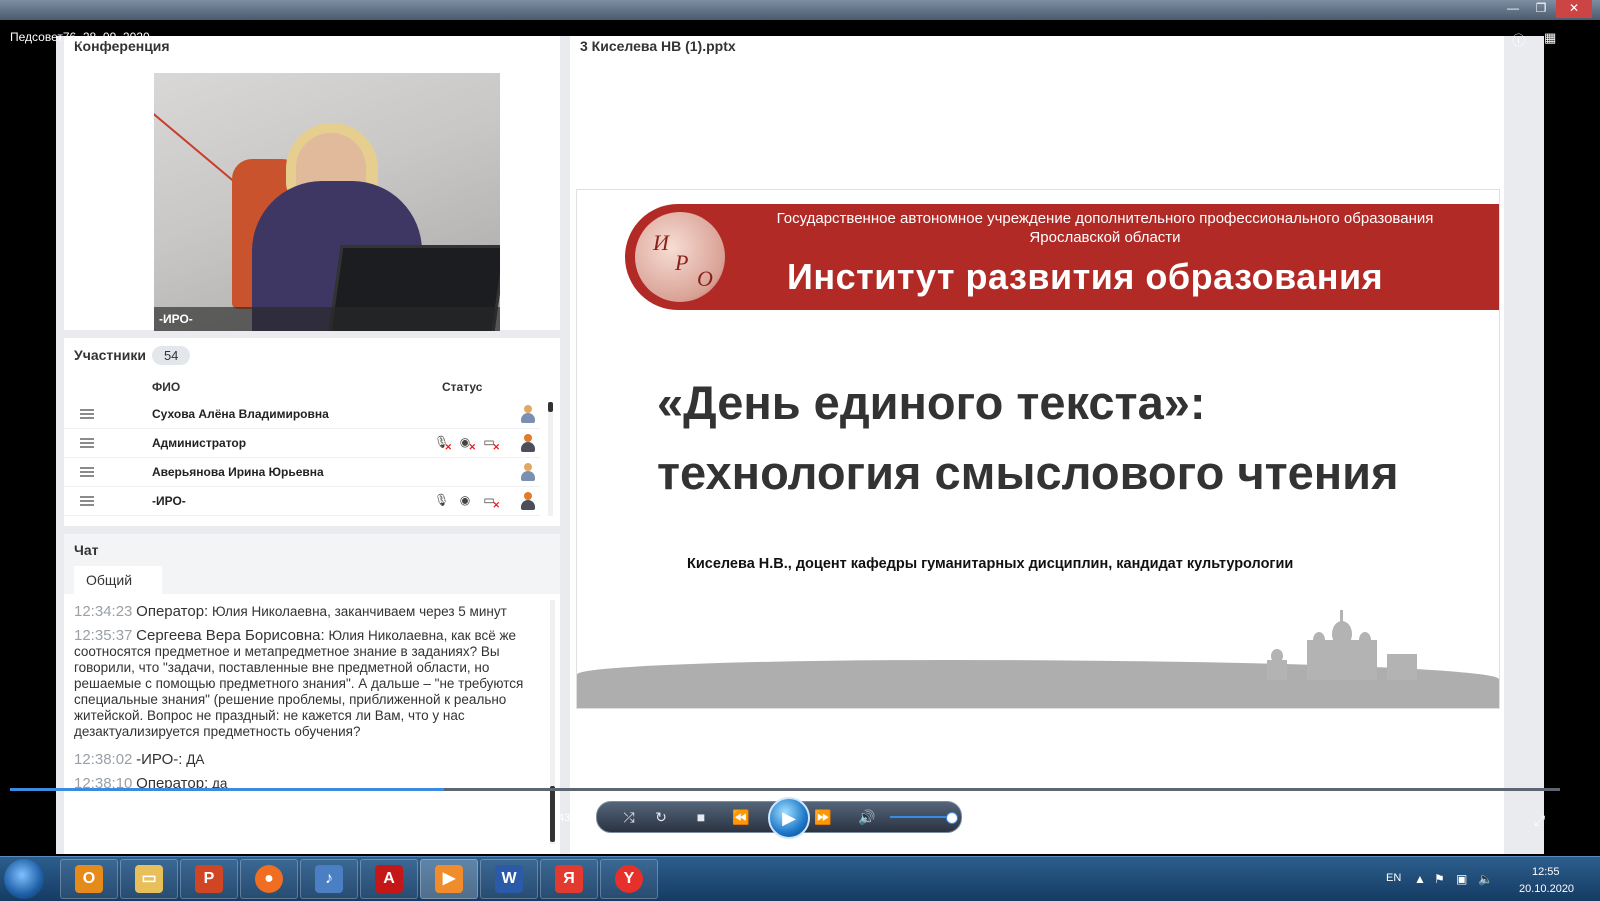  I want to click on next-icon: ⏩, so click(823, 817).